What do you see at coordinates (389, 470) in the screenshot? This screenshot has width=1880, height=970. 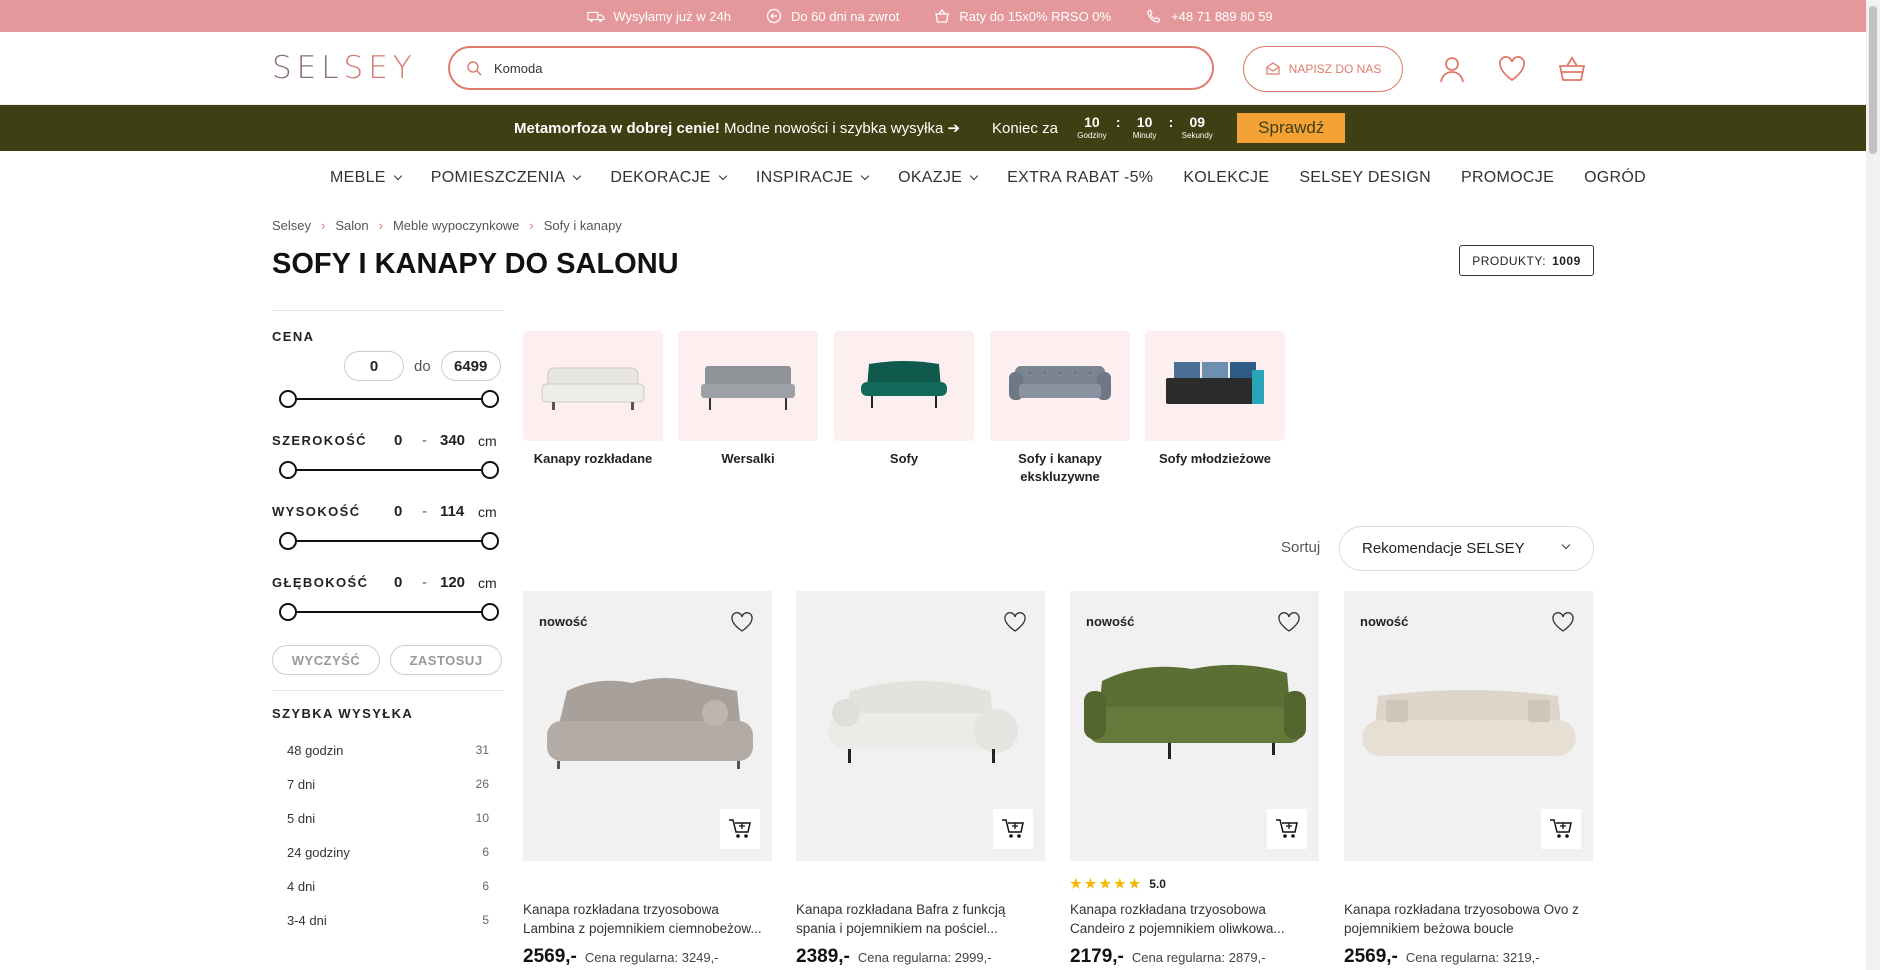 I see `width-slider` at bounding box center [389, 470].